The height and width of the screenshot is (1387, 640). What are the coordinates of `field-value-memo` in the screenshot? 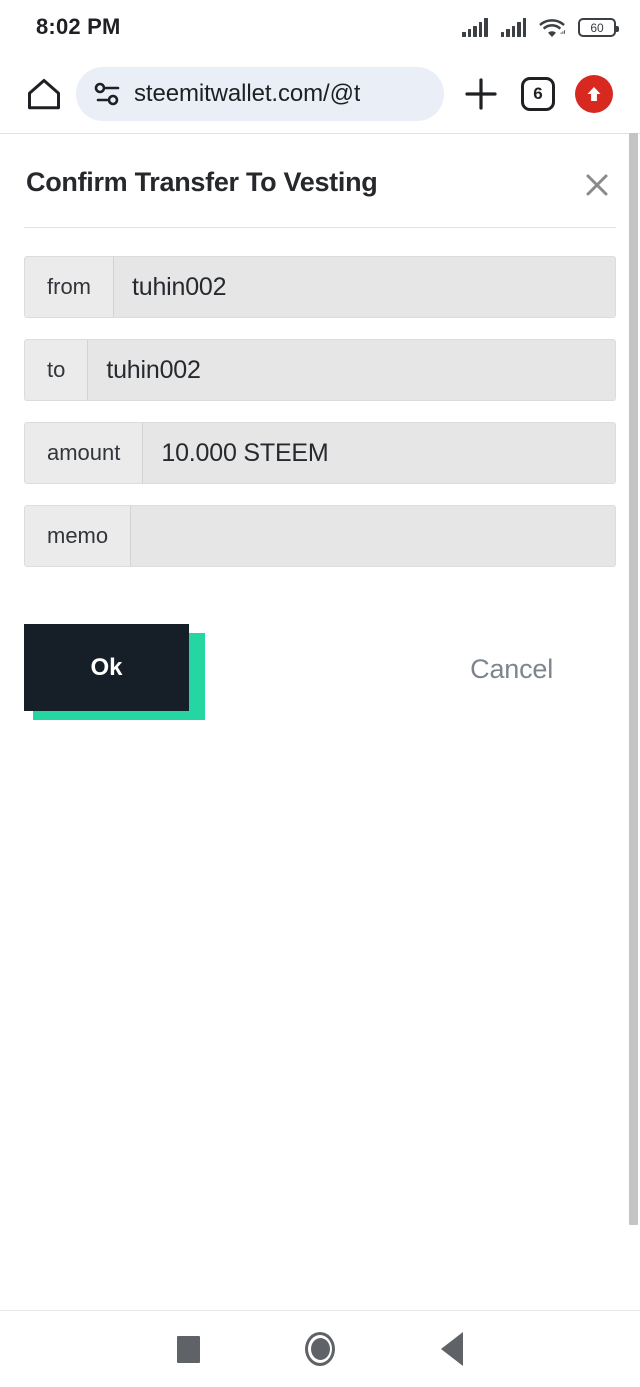 It's located at (373, 536).